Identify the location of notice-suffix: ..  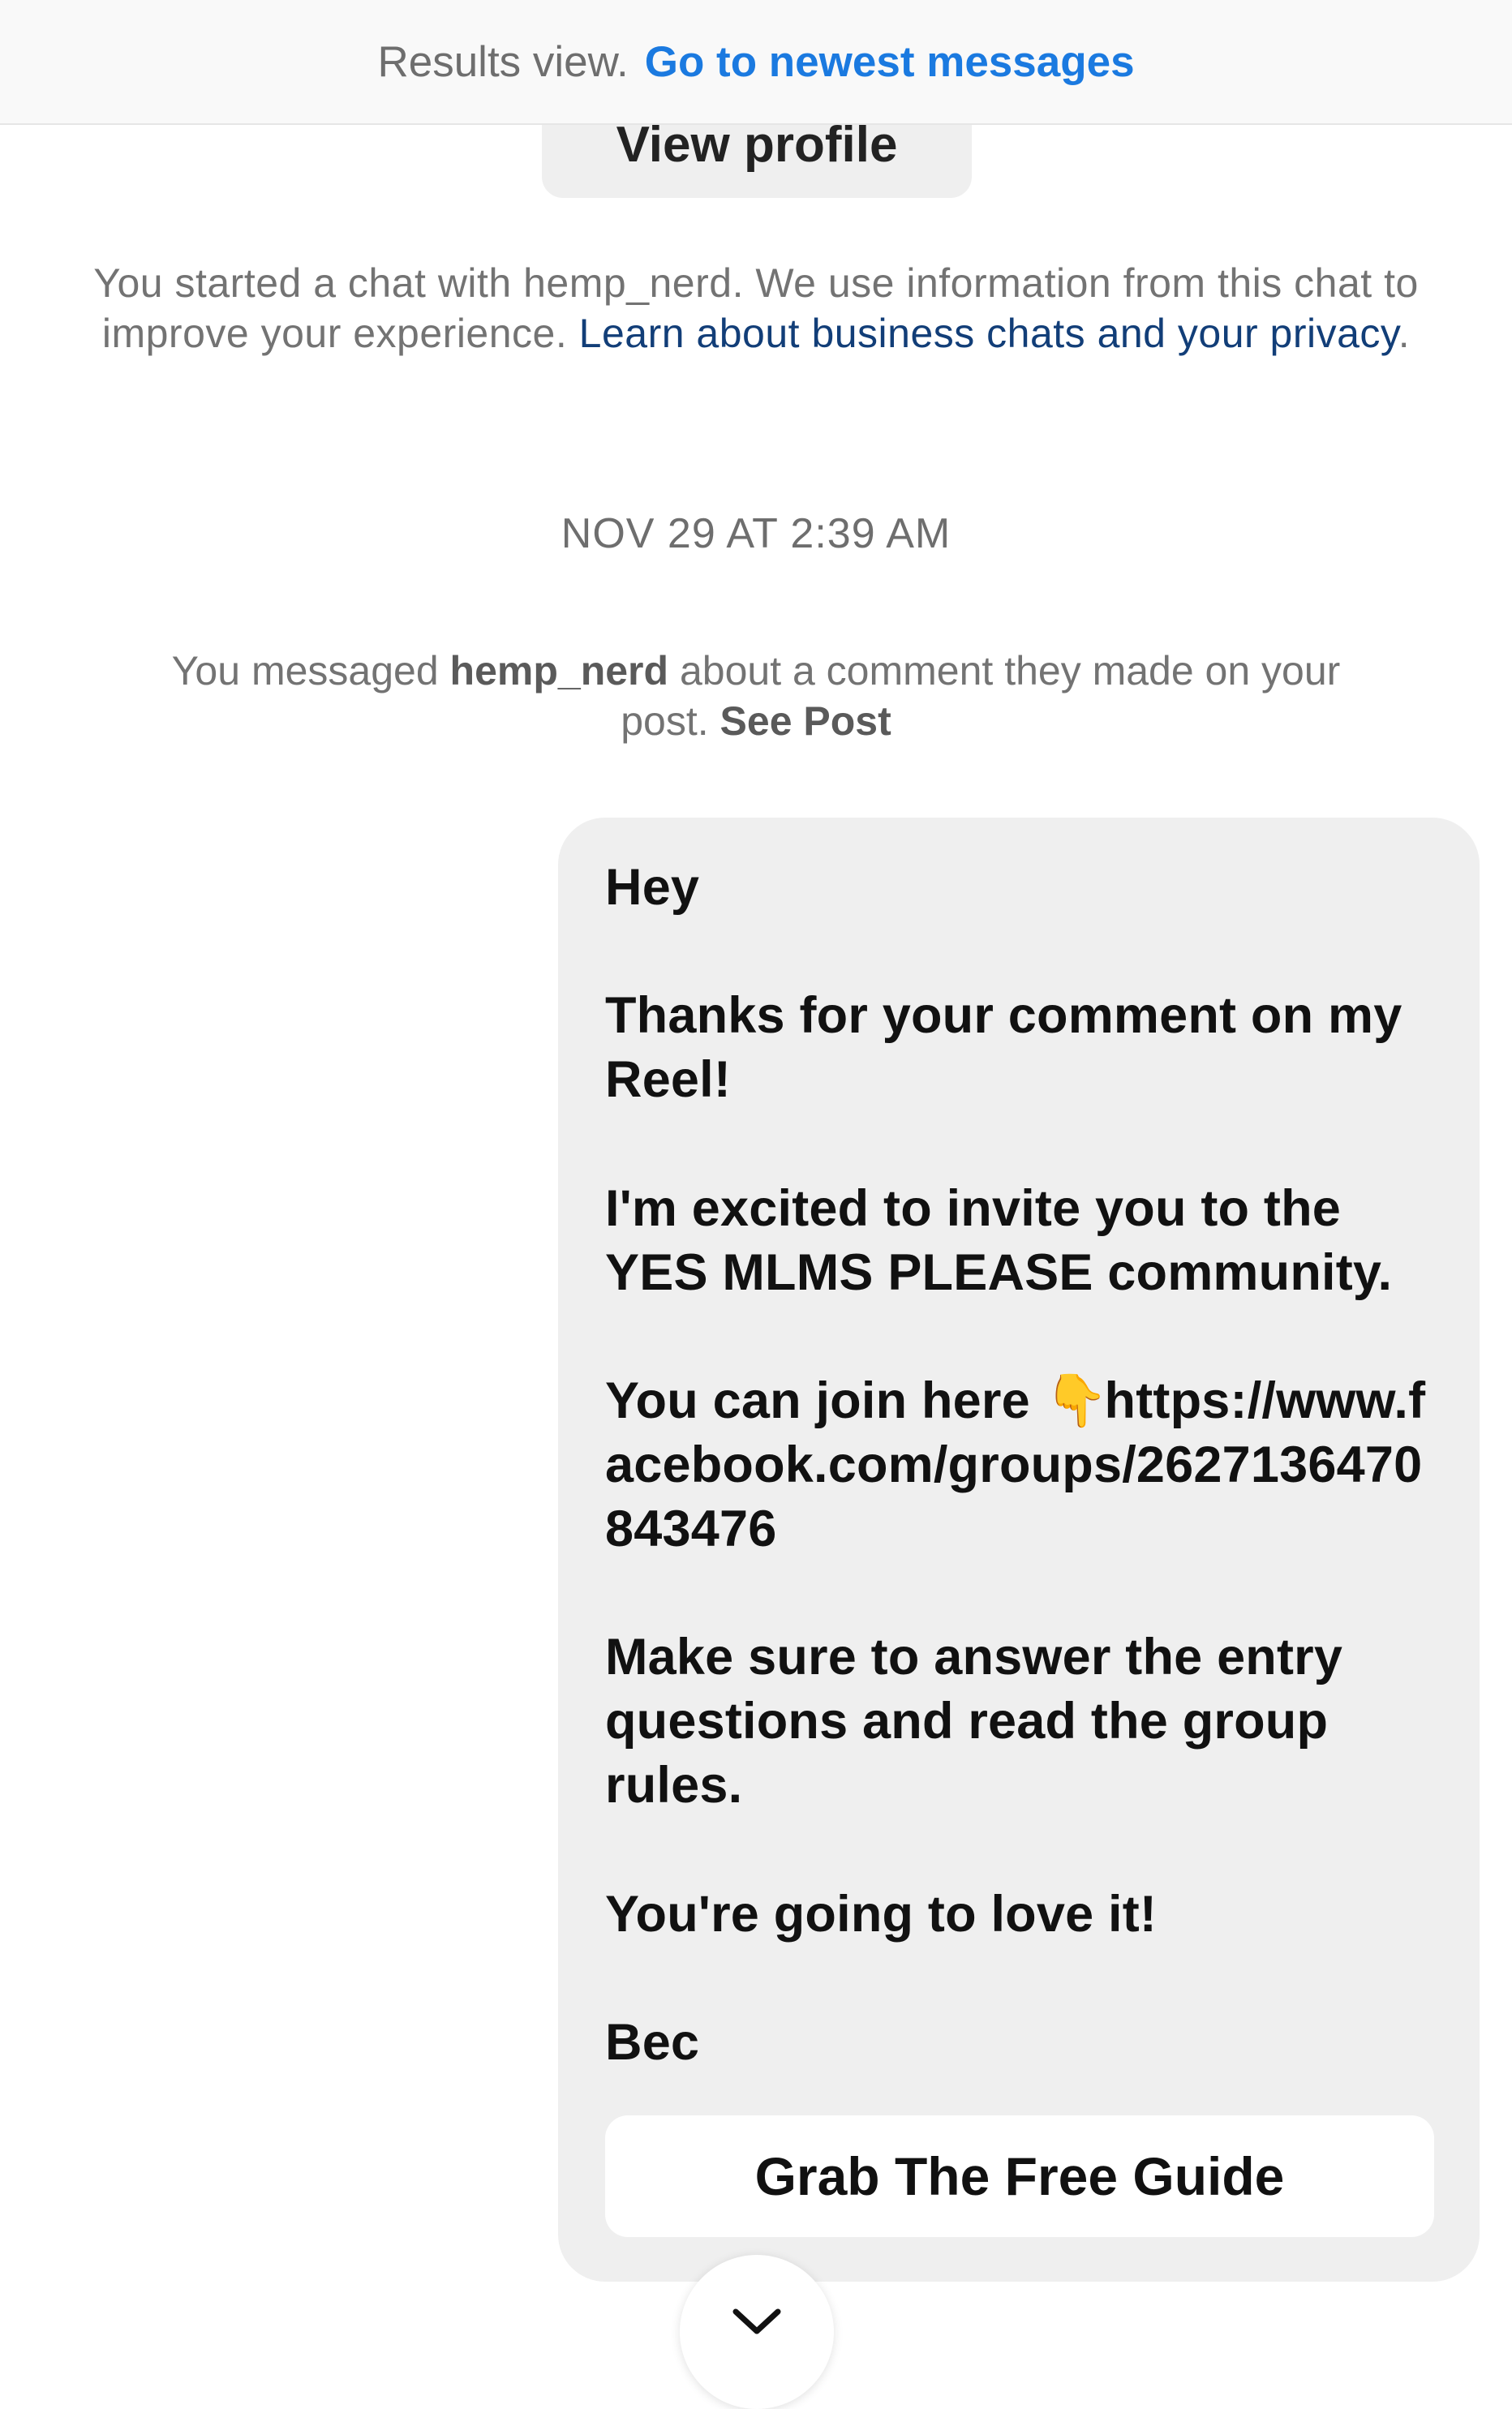
(1404, 333).